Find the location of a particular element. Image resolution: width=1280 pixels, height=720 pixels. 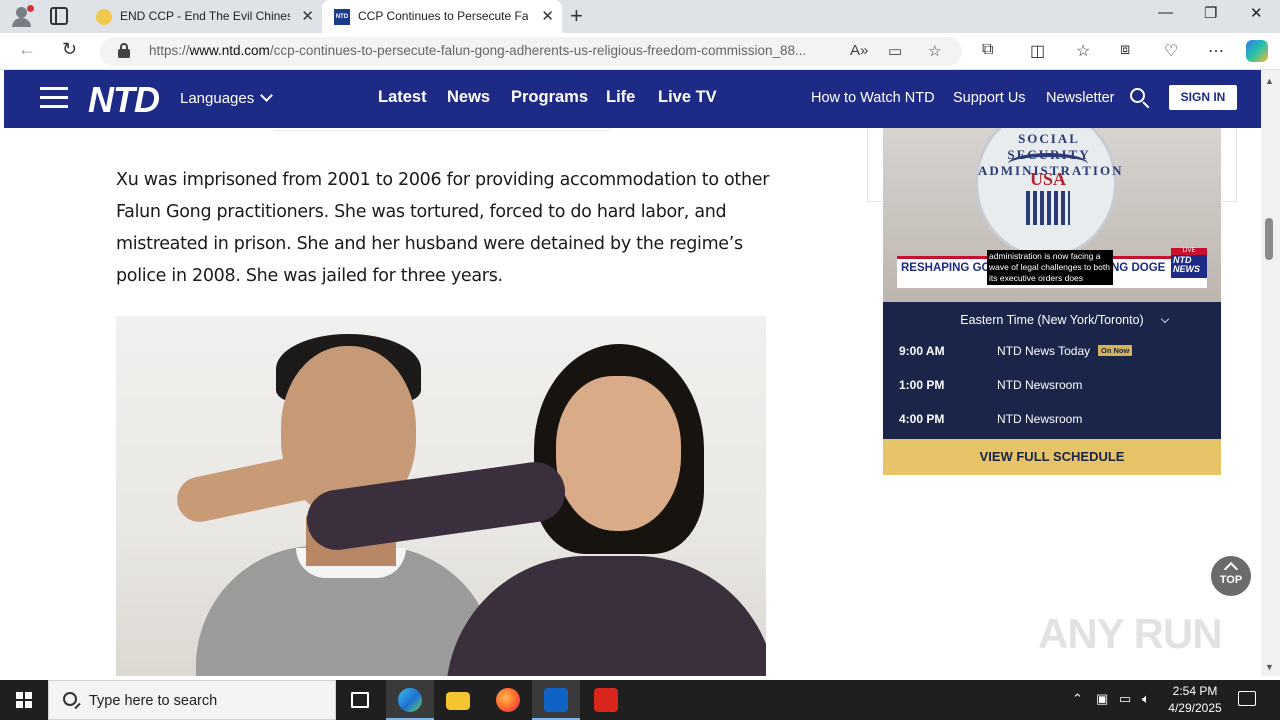

nav-newsletter: Newsletter is located at coordinates (1080, 98).